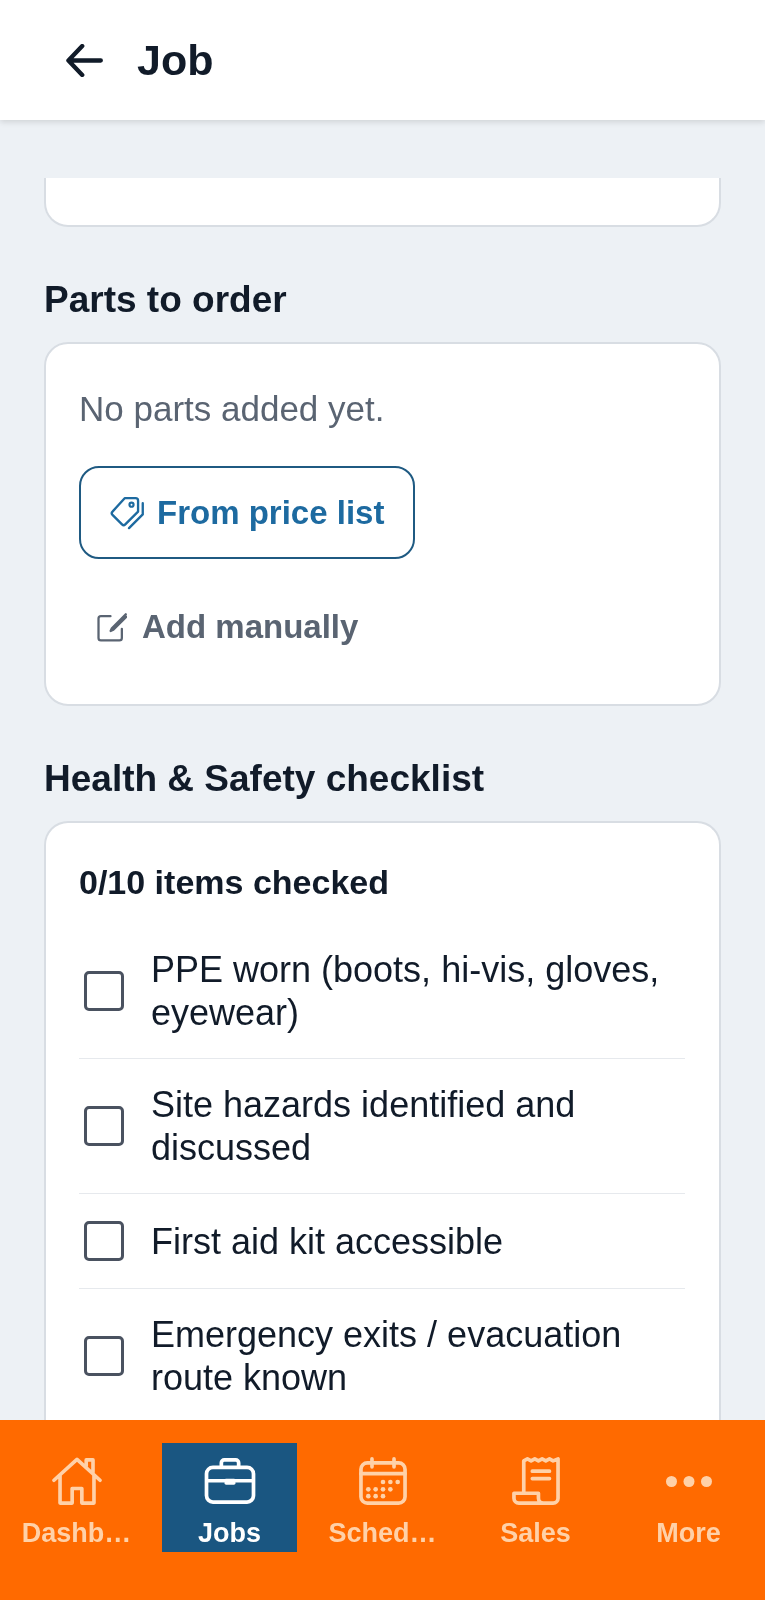 The height and width of the screenshot is (1600, 765). What do you see at coordinates (406, 991) in the screenshot?
I see `checklist-item-label: PPE worn (boots, hi-vis, gloves, eyewear)` at bounding box center [406, 991].